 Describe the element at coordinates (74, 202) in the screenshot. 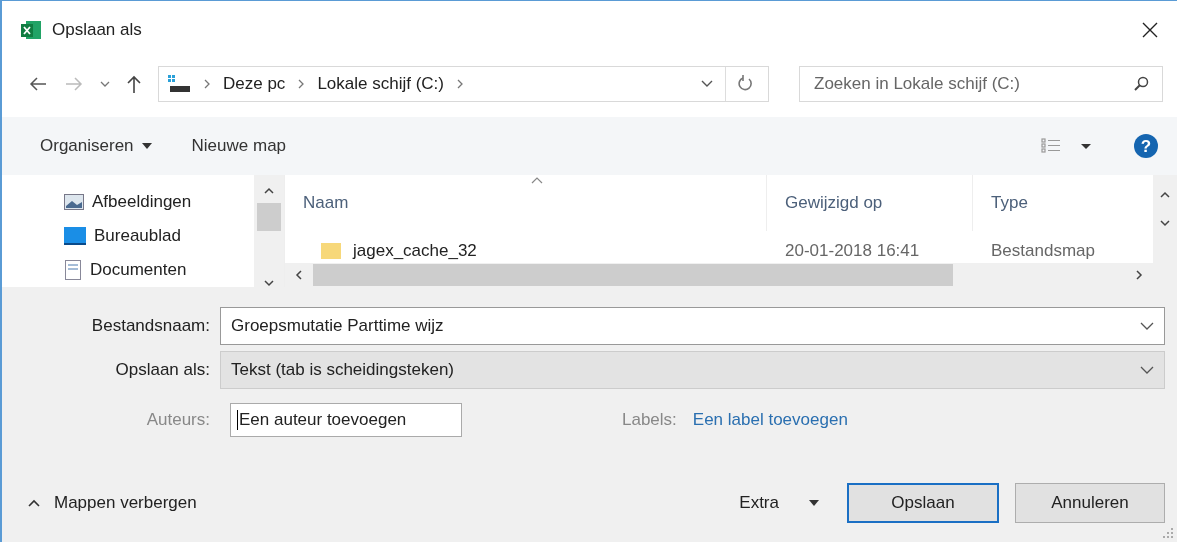

I see `picture-icon` at that location.